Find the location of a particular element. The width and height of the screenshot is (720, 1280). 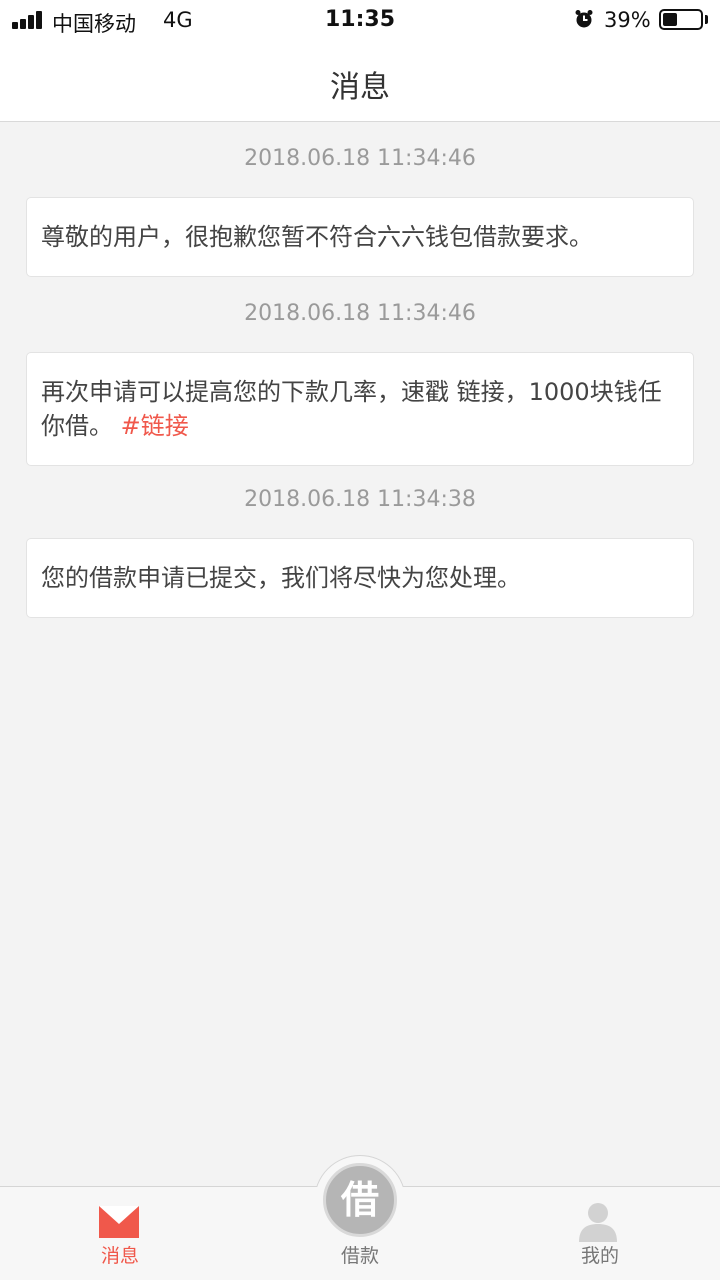

tab-messages: 消息 is located at coordinates (120, 1233).